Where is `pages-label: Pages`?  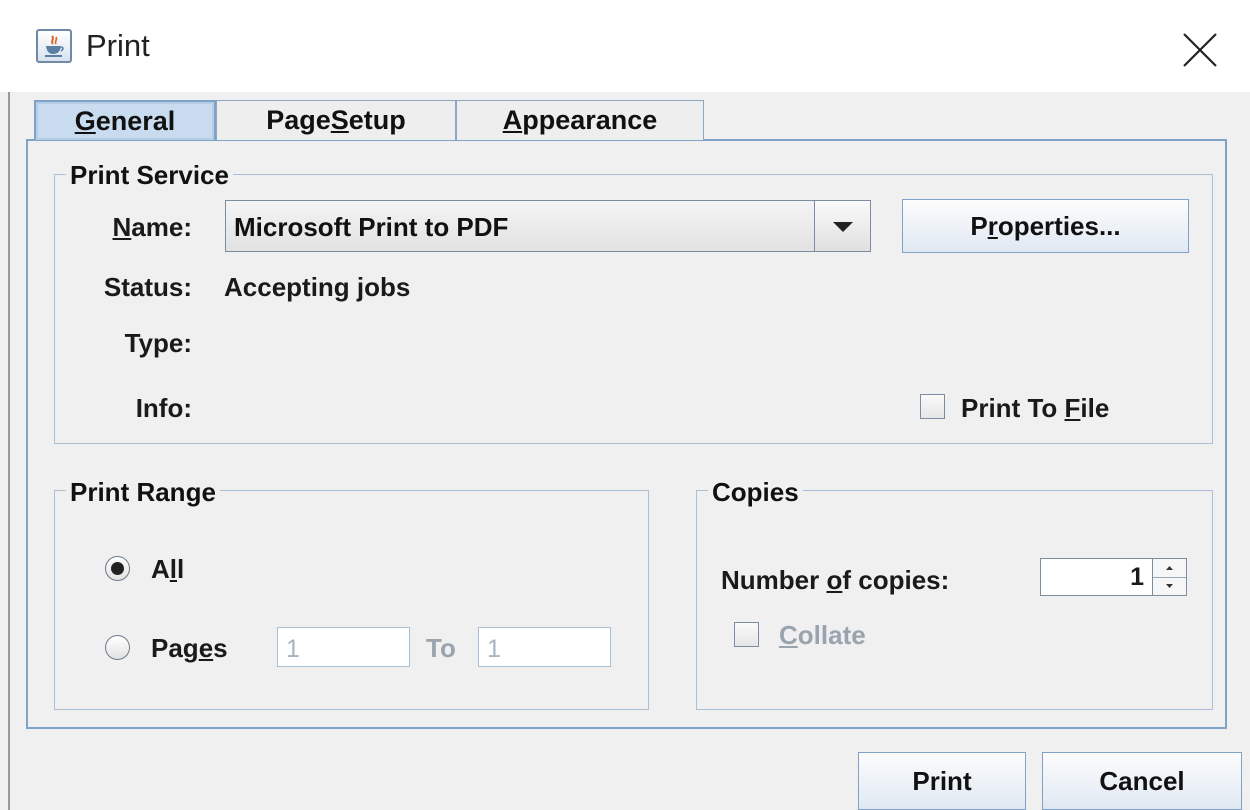
pages-label: Pages is located at coordinates (189, 648).